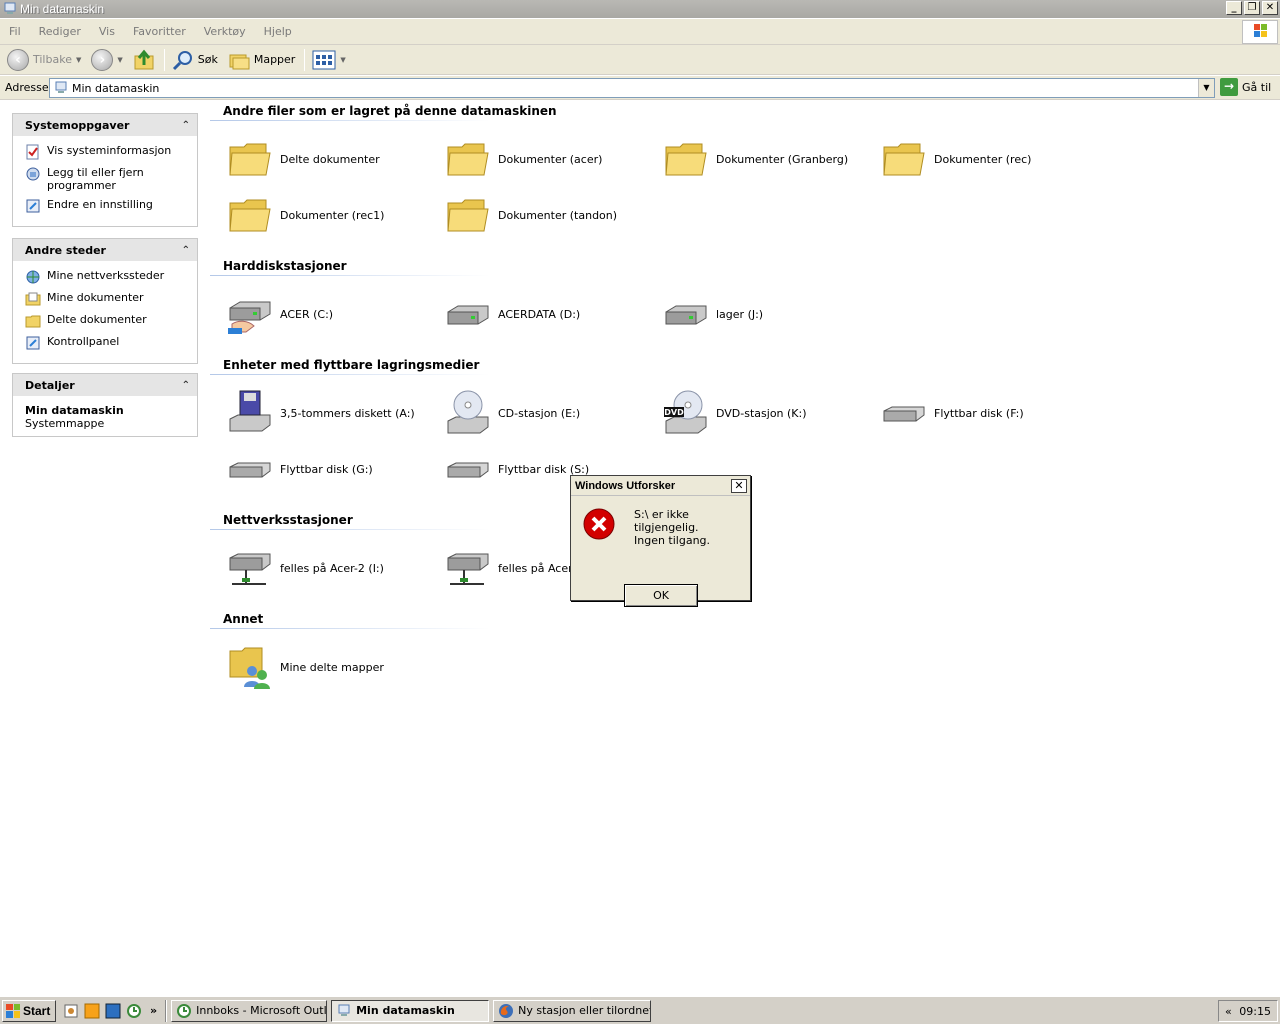 Image resolution: width=1280 pixels, height=1024 pixels. What do you see at coordinates (739, 485) in the screenshot?
I see `dialog-close-button: ✕` at bounding box center [739, 485].